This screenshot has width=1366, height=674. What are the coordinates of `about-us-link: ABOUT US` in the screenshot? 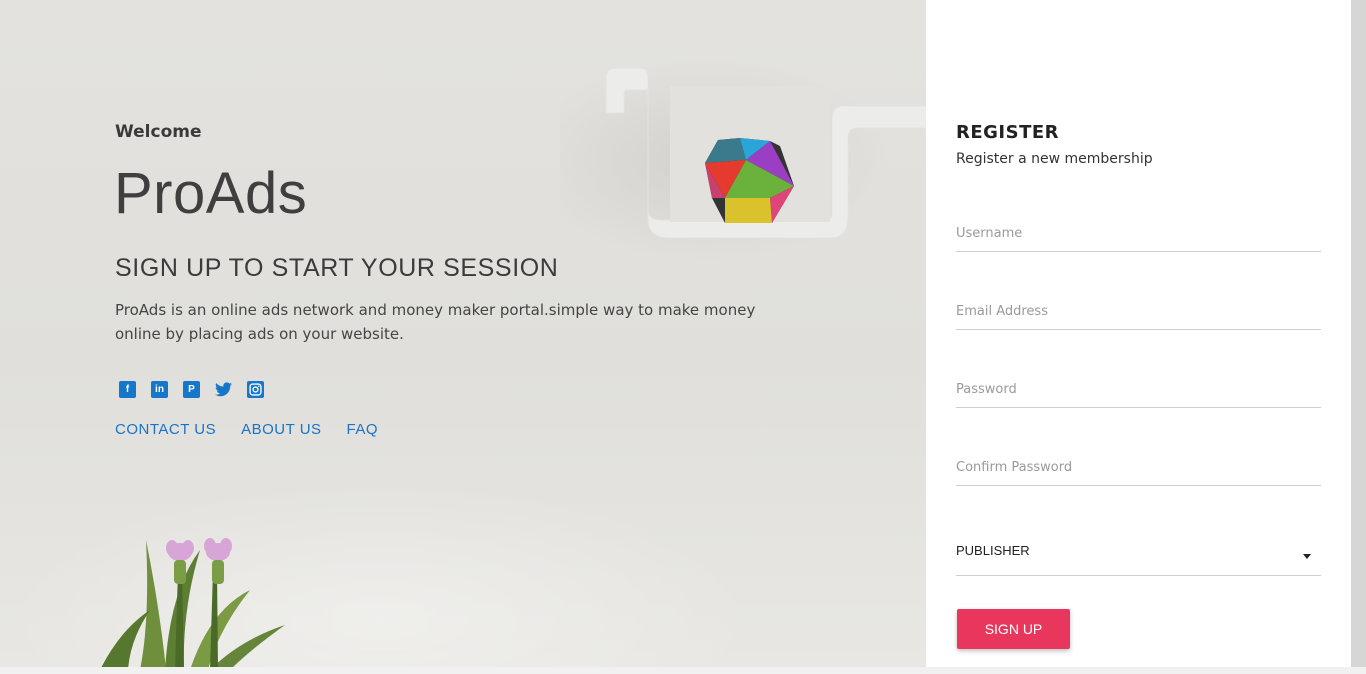 It's located at (281, 429).